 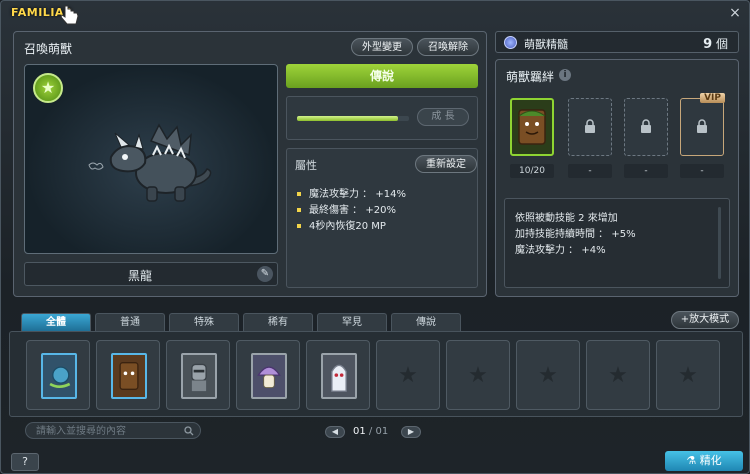 I want to click on essence-count-unit: 個, so click(x=721, y=44).